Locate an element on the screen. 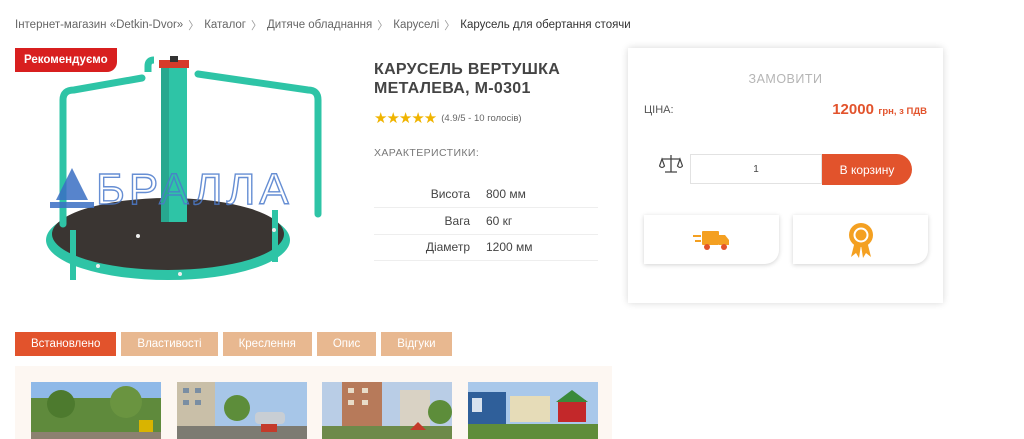  price-value: 12000 is located at coordinates (853, 109).